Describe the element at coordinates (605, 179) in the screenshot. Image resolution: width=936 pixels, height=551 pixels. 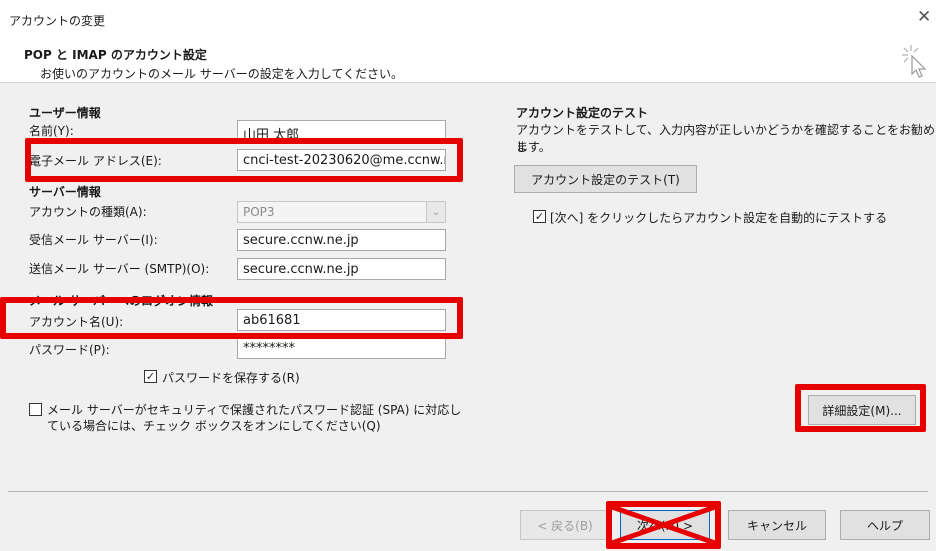
I see `test-account-button: アカウント設定のテスト(T)` at that location.